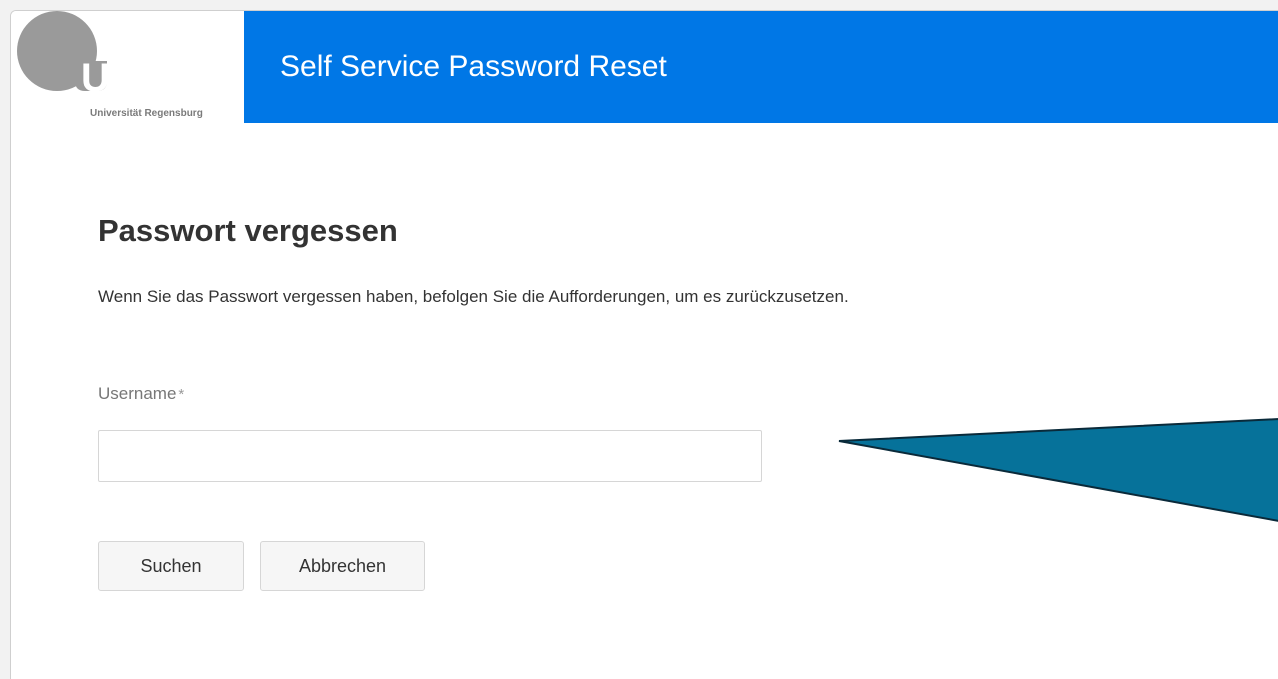  Describe the element at coordinates (761, 67) in the screenshot. I see `header-bar: Self Service Password Reset` at that location.